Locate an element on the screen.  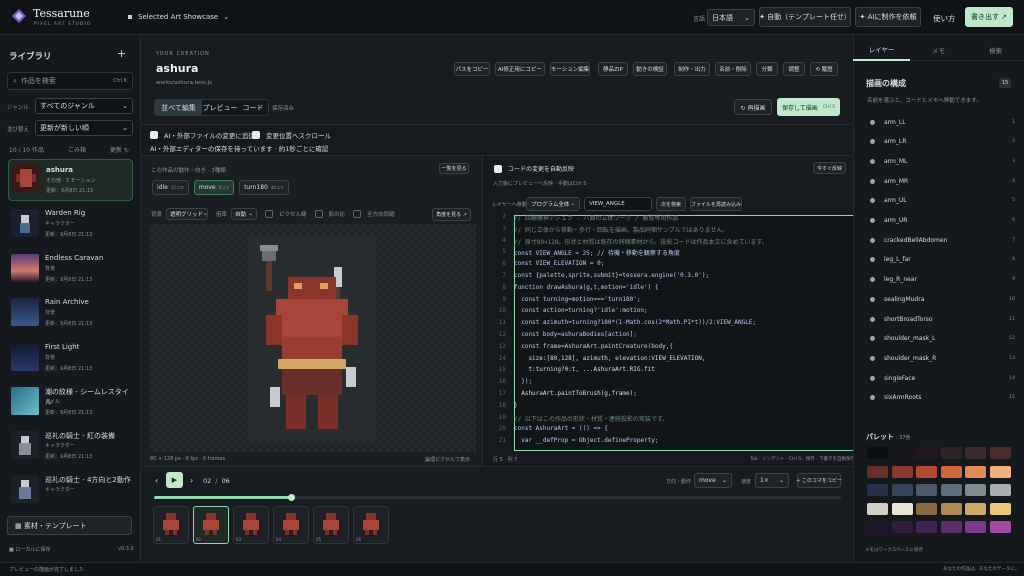
motion-select: move ⌄ is located at coordinates (713, 480).